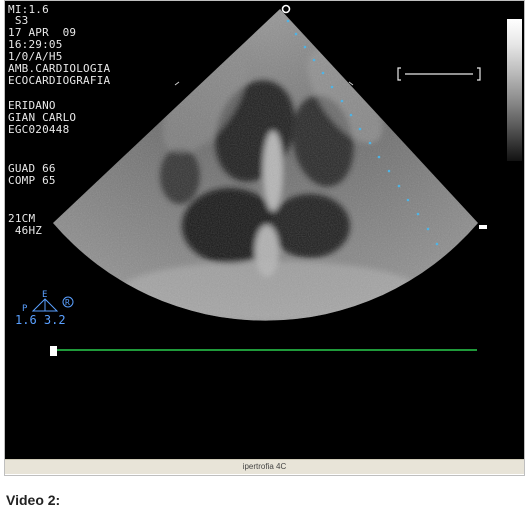 The image size is (530, 513). Describe the element at coordinates (44, 295) in the screenshot. I see `indicator-letter-e: E` at that location.